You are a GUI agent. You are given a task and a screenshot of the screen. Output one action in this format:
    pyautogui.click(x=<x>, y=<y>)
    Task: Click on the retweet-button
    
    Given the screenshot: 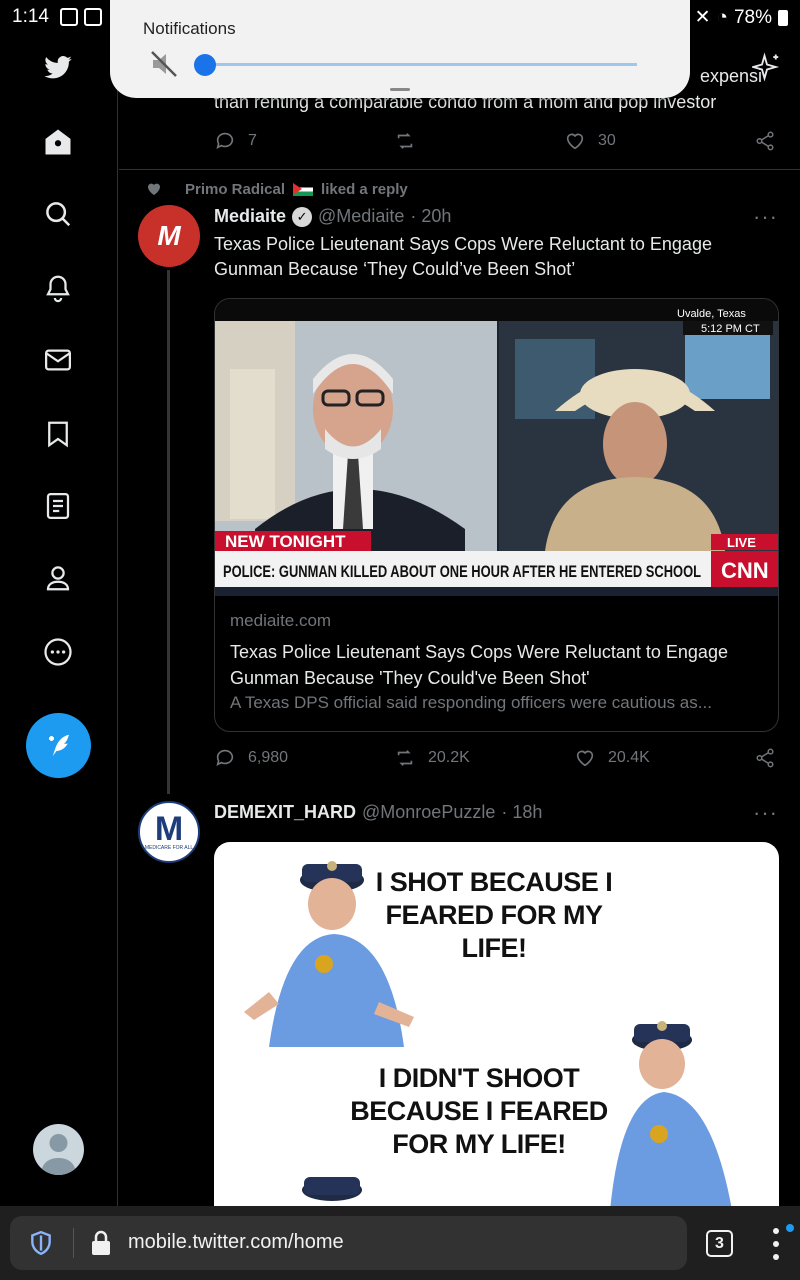 What is the action you would take?
    pyautogui.click(x=405, y=141)
    